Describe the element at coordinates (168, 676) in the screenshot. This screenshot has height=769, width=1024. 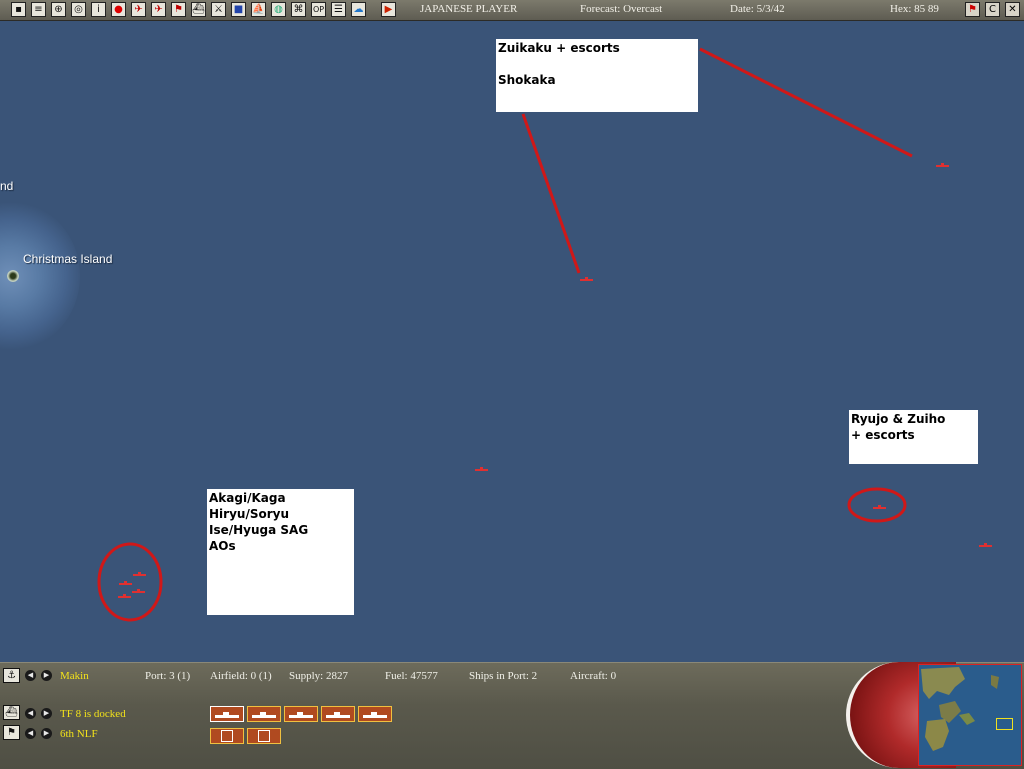
I see `port-stat: Port: 3 (1)` at that location.